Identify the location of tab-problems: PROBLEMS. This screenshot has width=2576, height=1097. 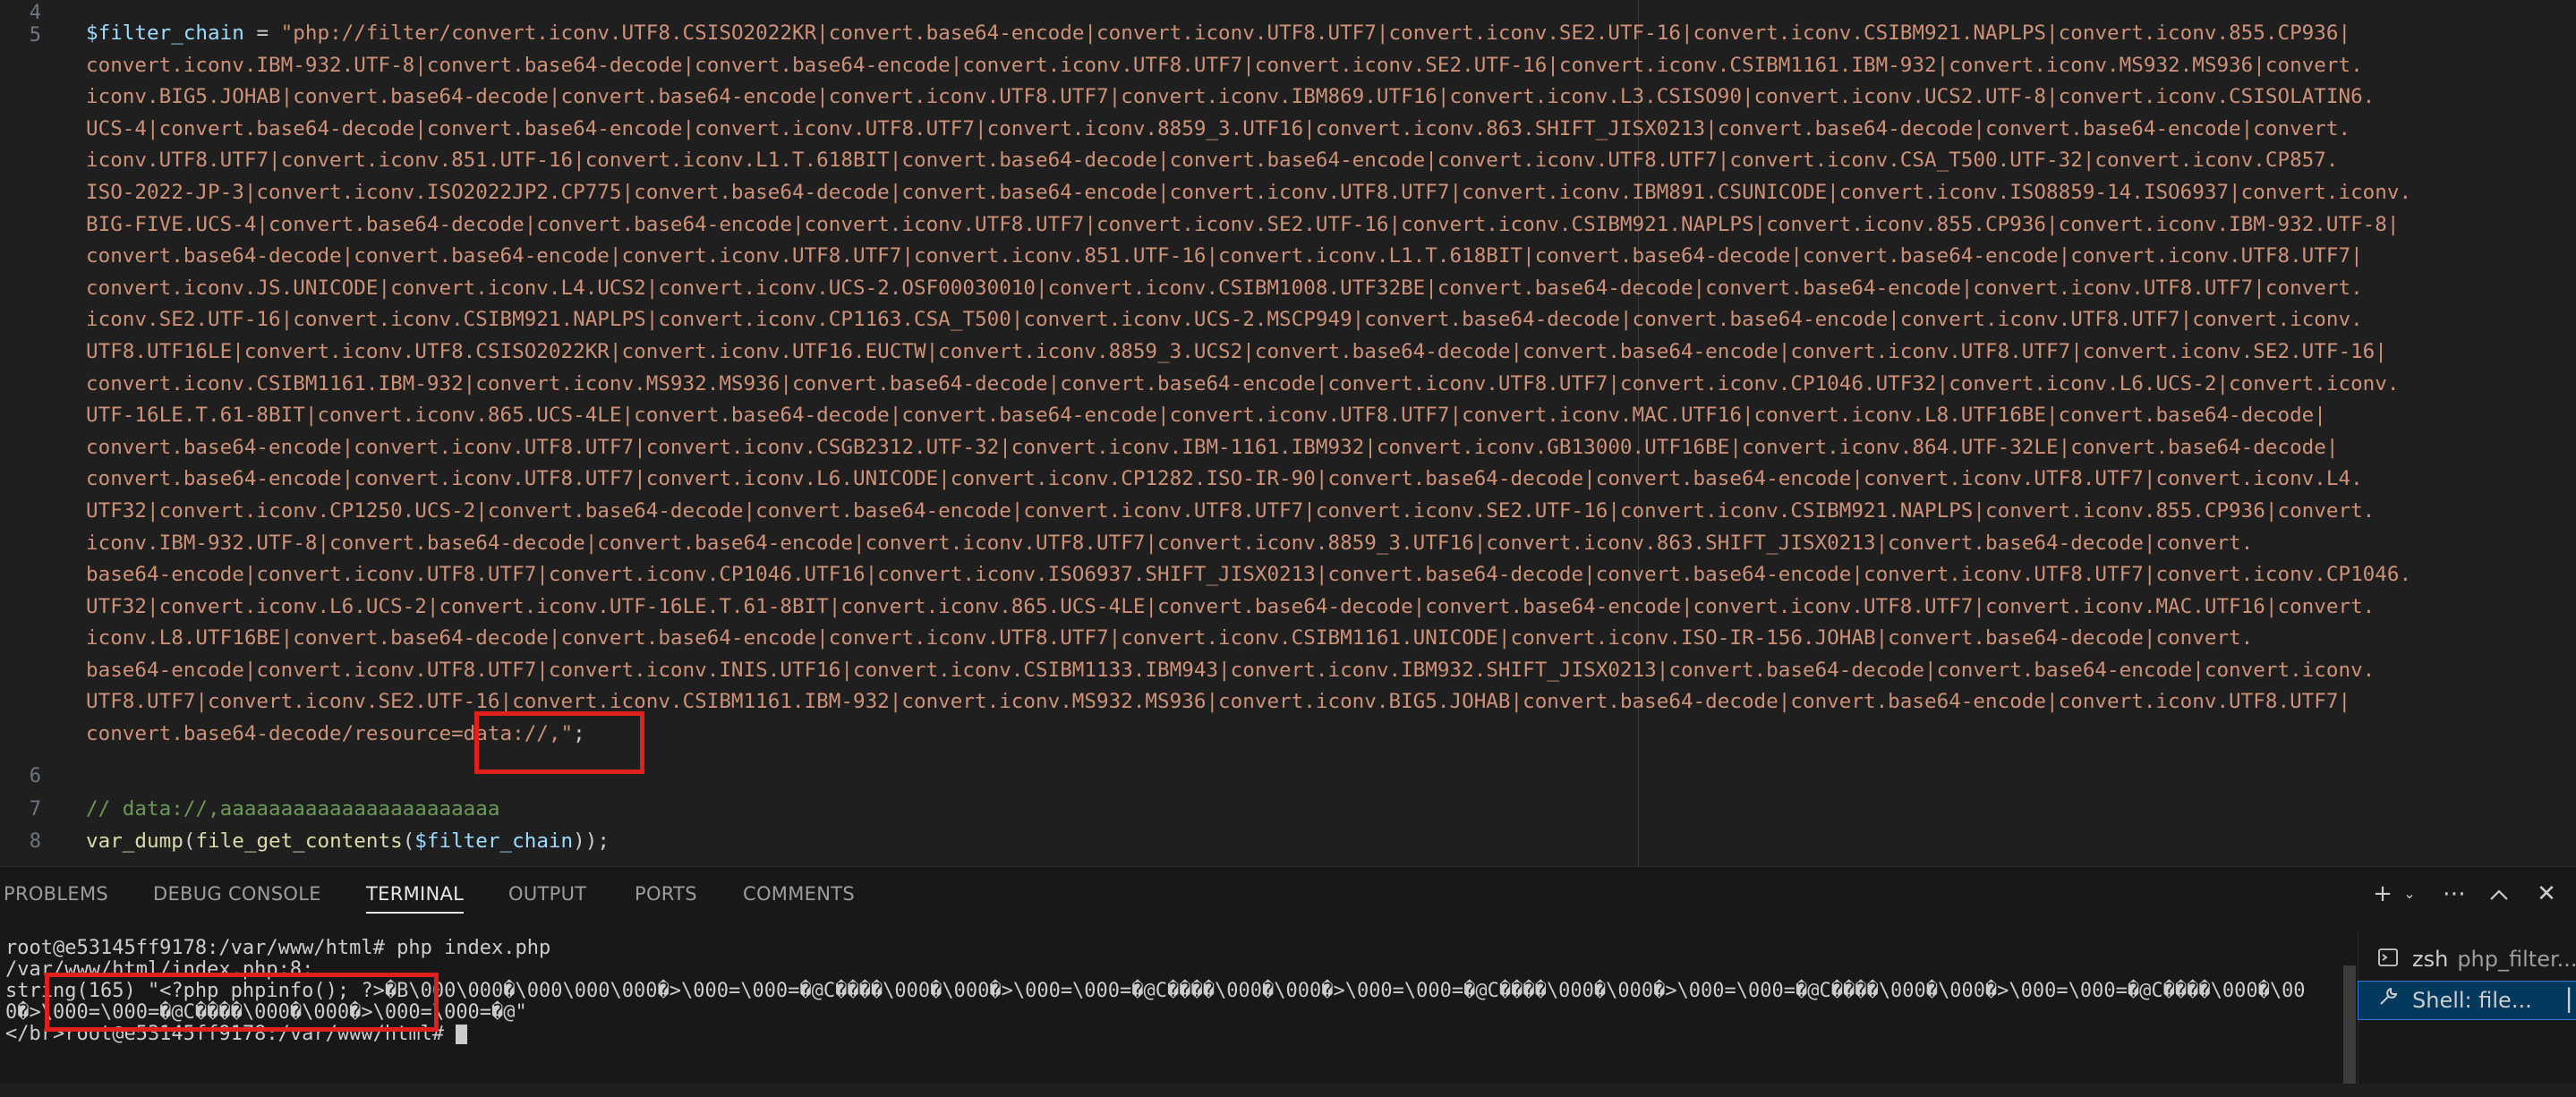
(56, 894).